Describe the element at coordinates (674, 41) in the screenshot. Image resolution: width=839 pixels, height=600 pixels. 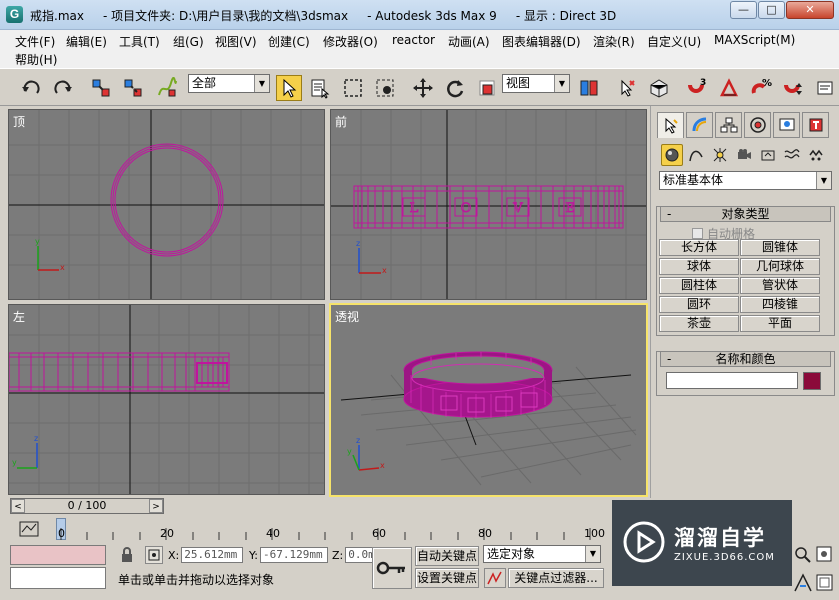
I see `menu-customize: 自定义(U)` at that location.